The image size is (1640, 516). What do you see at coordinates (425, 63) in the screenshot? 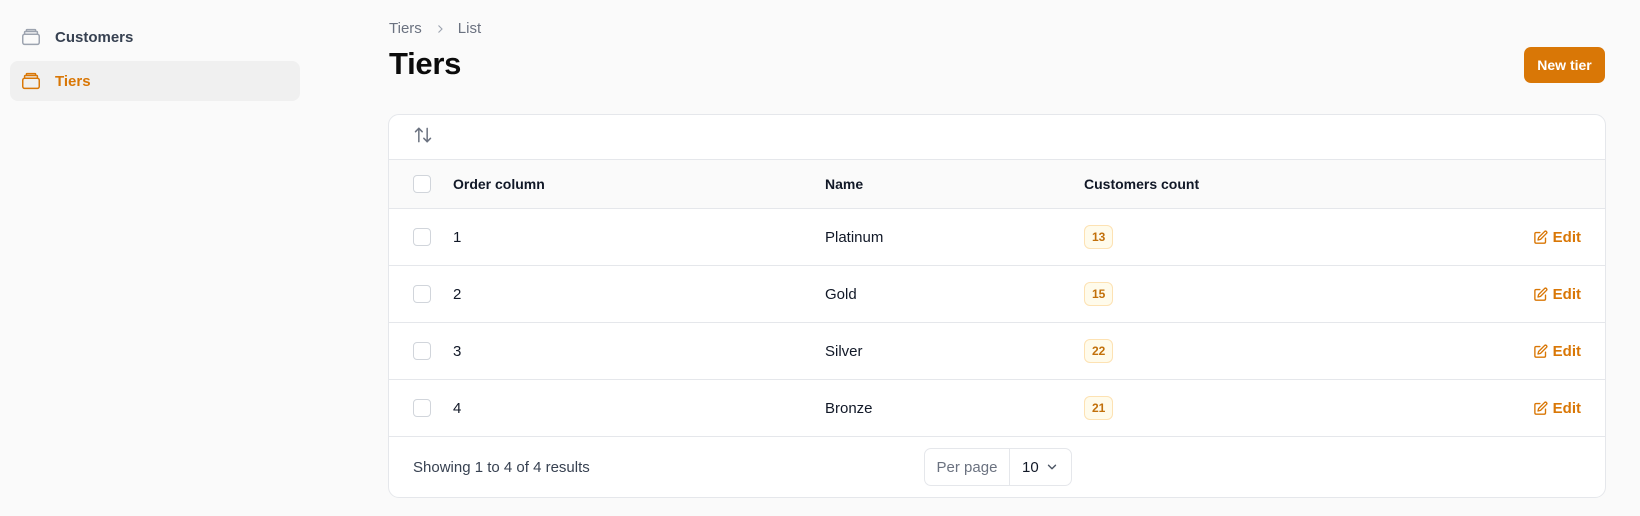
I see `page-title: Tiers` at bounding box center [425, 63].